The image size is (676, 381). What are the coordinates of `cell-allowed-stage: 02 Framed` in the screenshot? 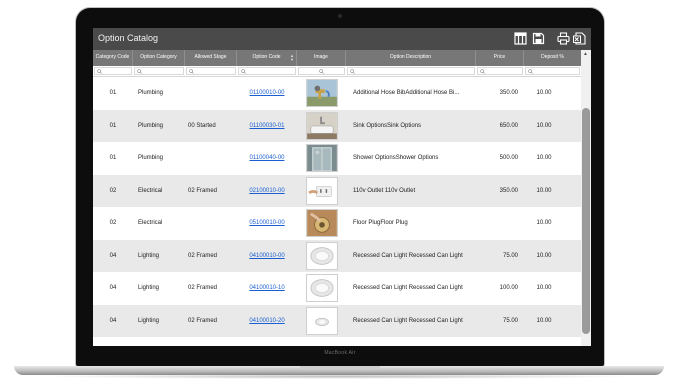 It's located at (203, 320).